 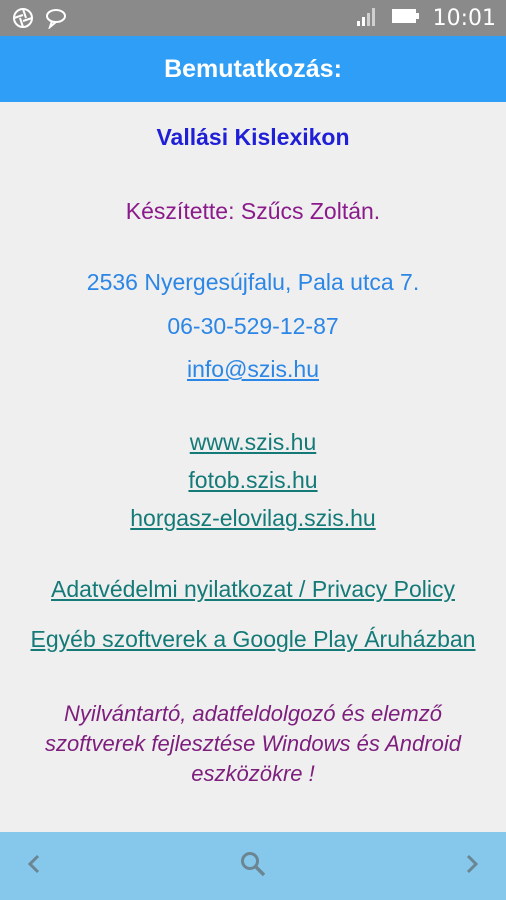 I want to click on status-right-icons: 10:01, so click(x=425, y=18).